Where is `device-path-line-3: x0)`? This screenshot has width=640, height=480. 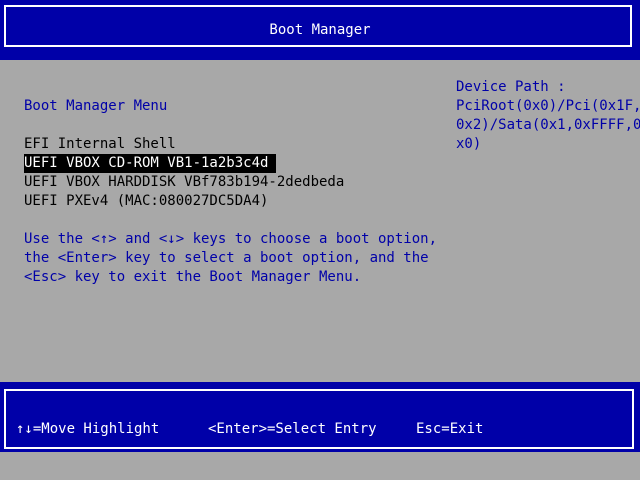
device-path-line-3: x0) is located at coordinates (469, 144).